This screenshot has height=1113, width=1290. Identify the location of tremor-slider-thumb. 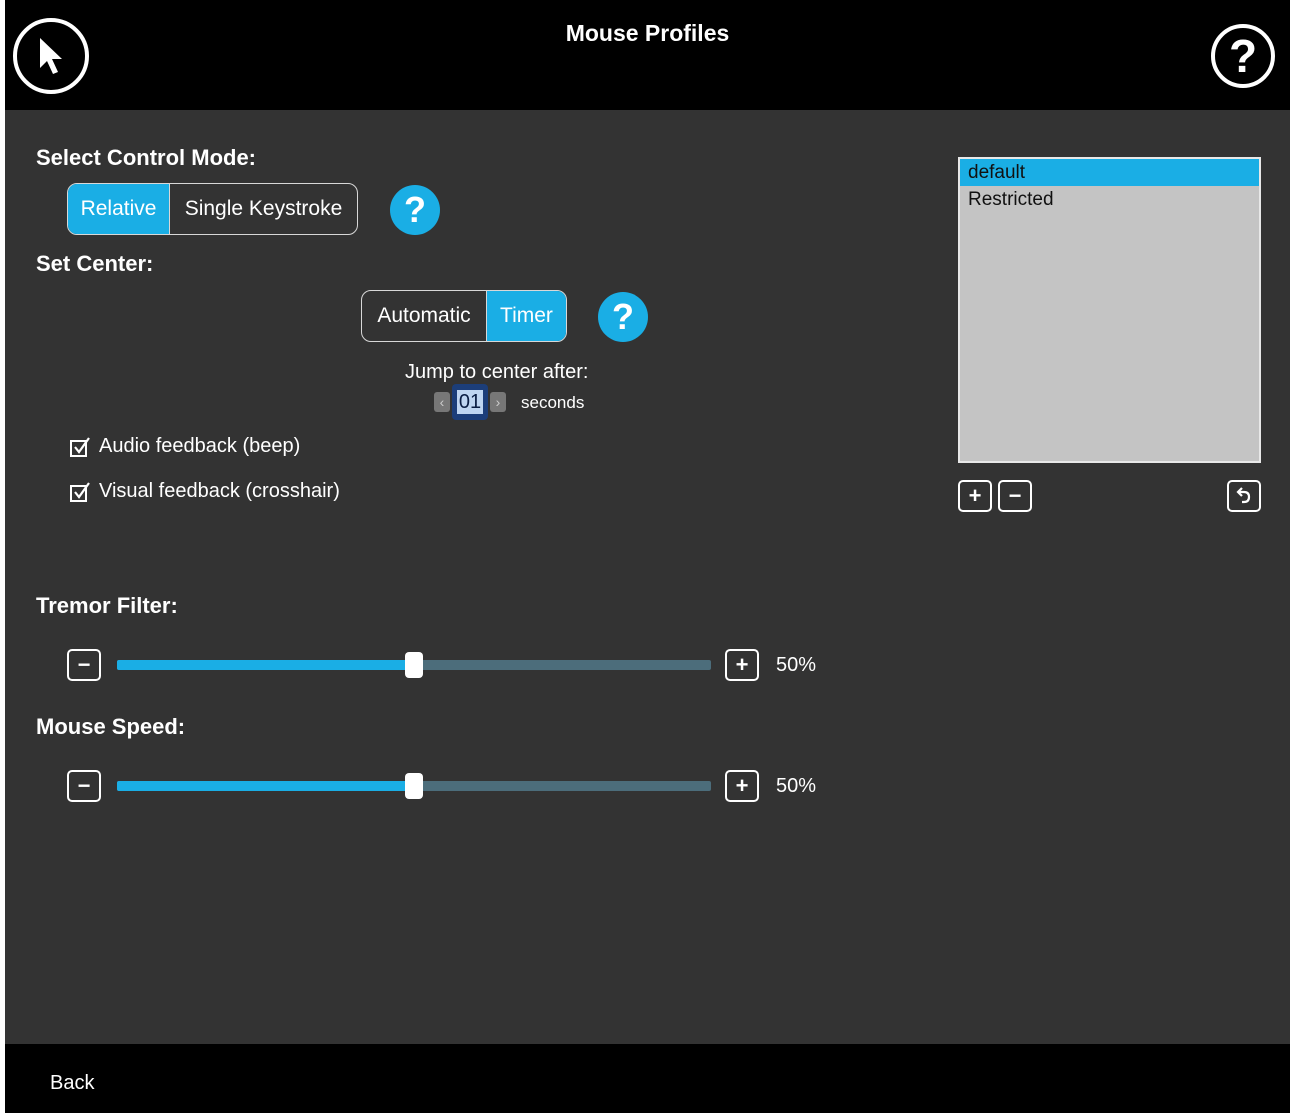
(414, 665).